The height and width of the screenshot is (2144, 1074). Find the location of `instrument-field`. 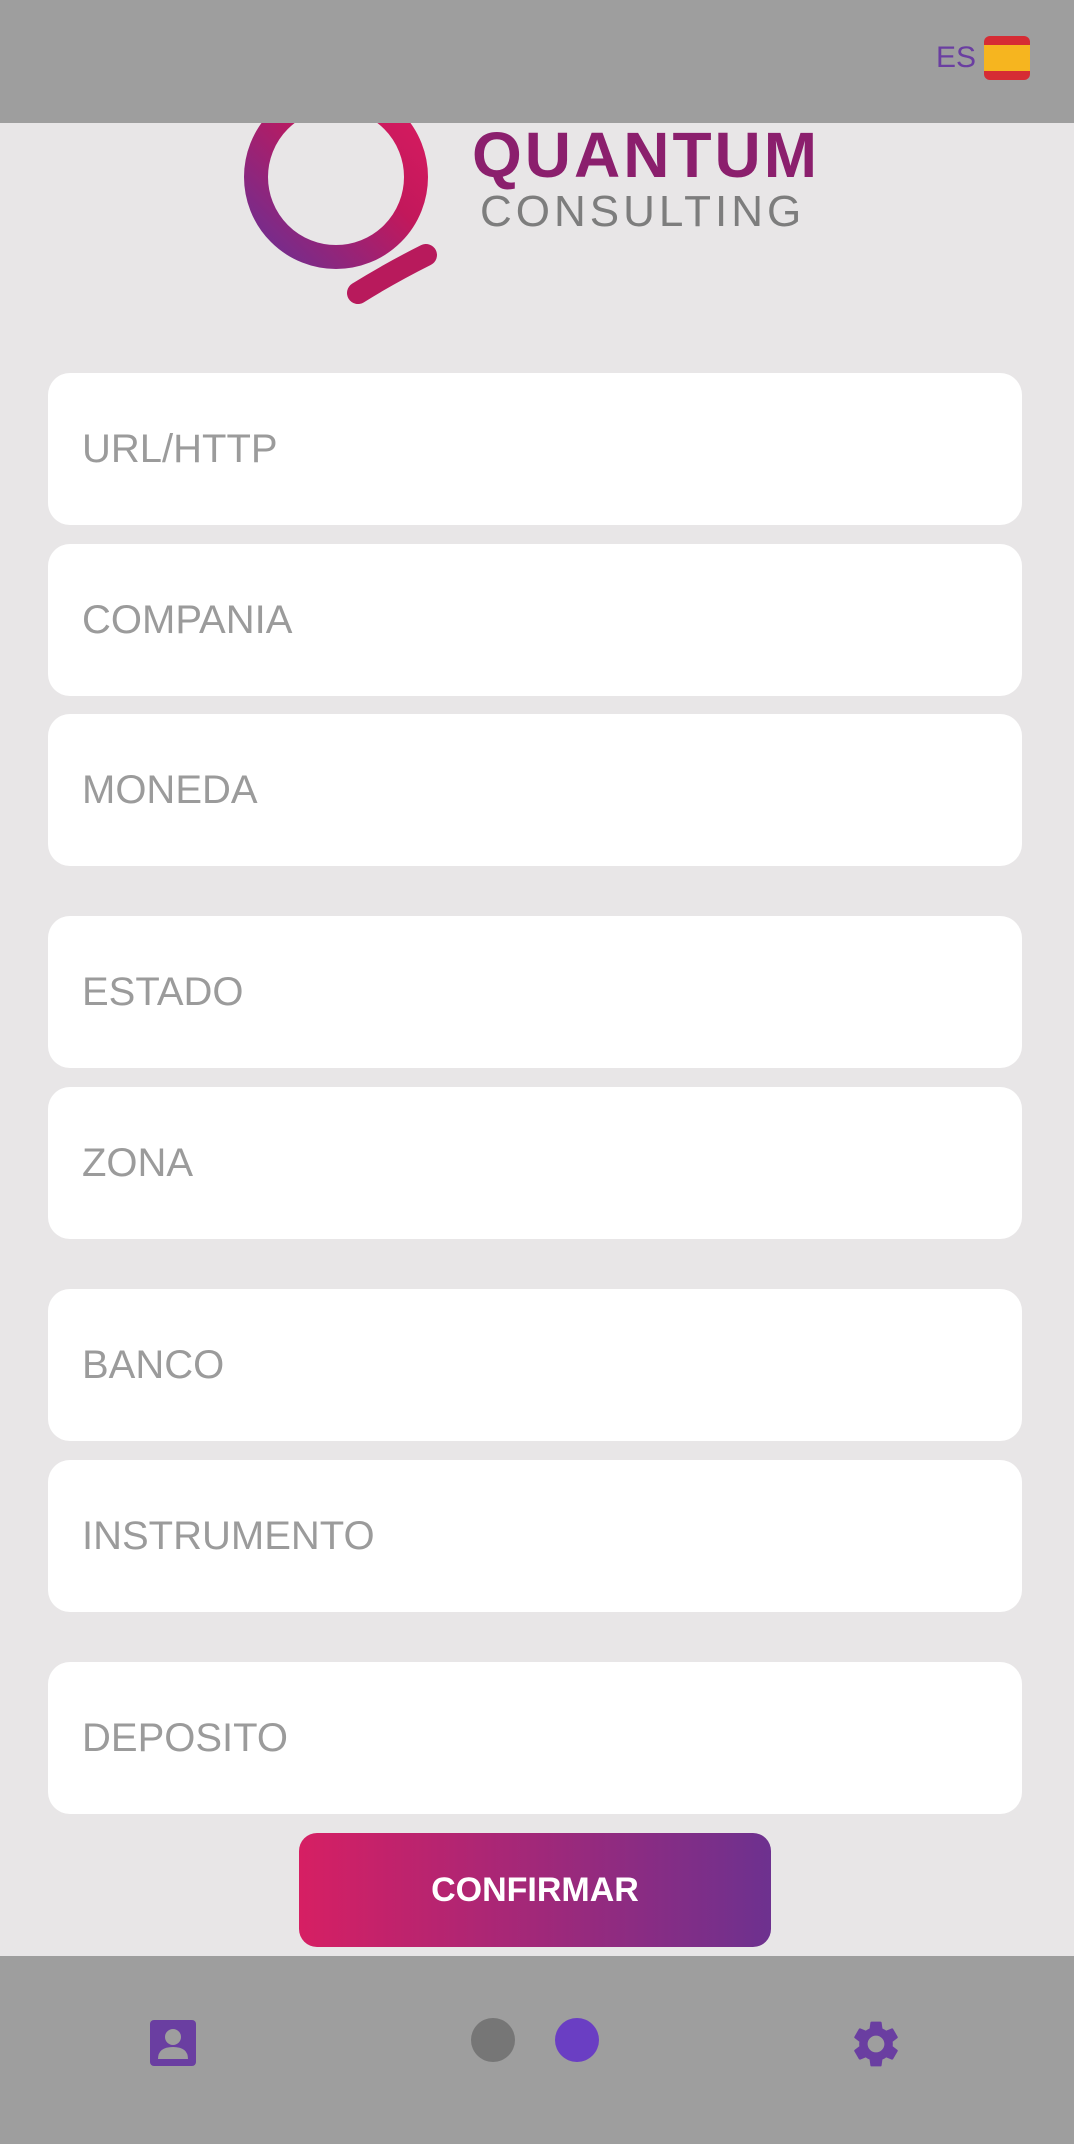

instrument-field is located at coordinates (535, 1536).